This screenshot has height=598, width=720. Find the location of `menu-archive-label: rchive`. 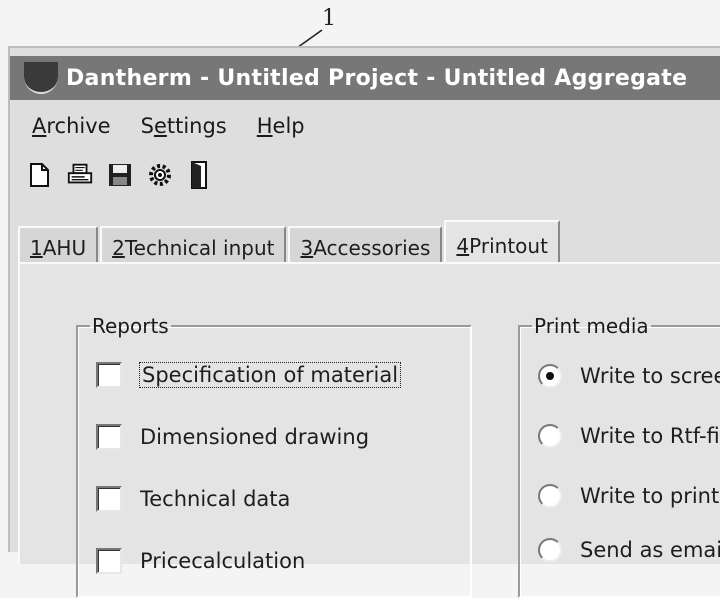

menu-archive-label: rchive is located at coordinates (78, 126).